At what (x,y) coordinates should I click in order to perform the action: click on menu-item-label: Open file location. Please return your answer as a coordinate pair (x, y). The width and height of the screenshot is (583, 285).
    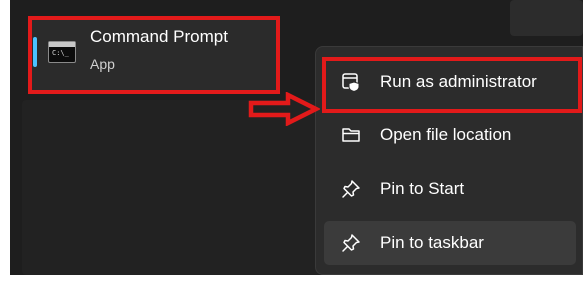
    Looking at the image, I should click on (446, 134).